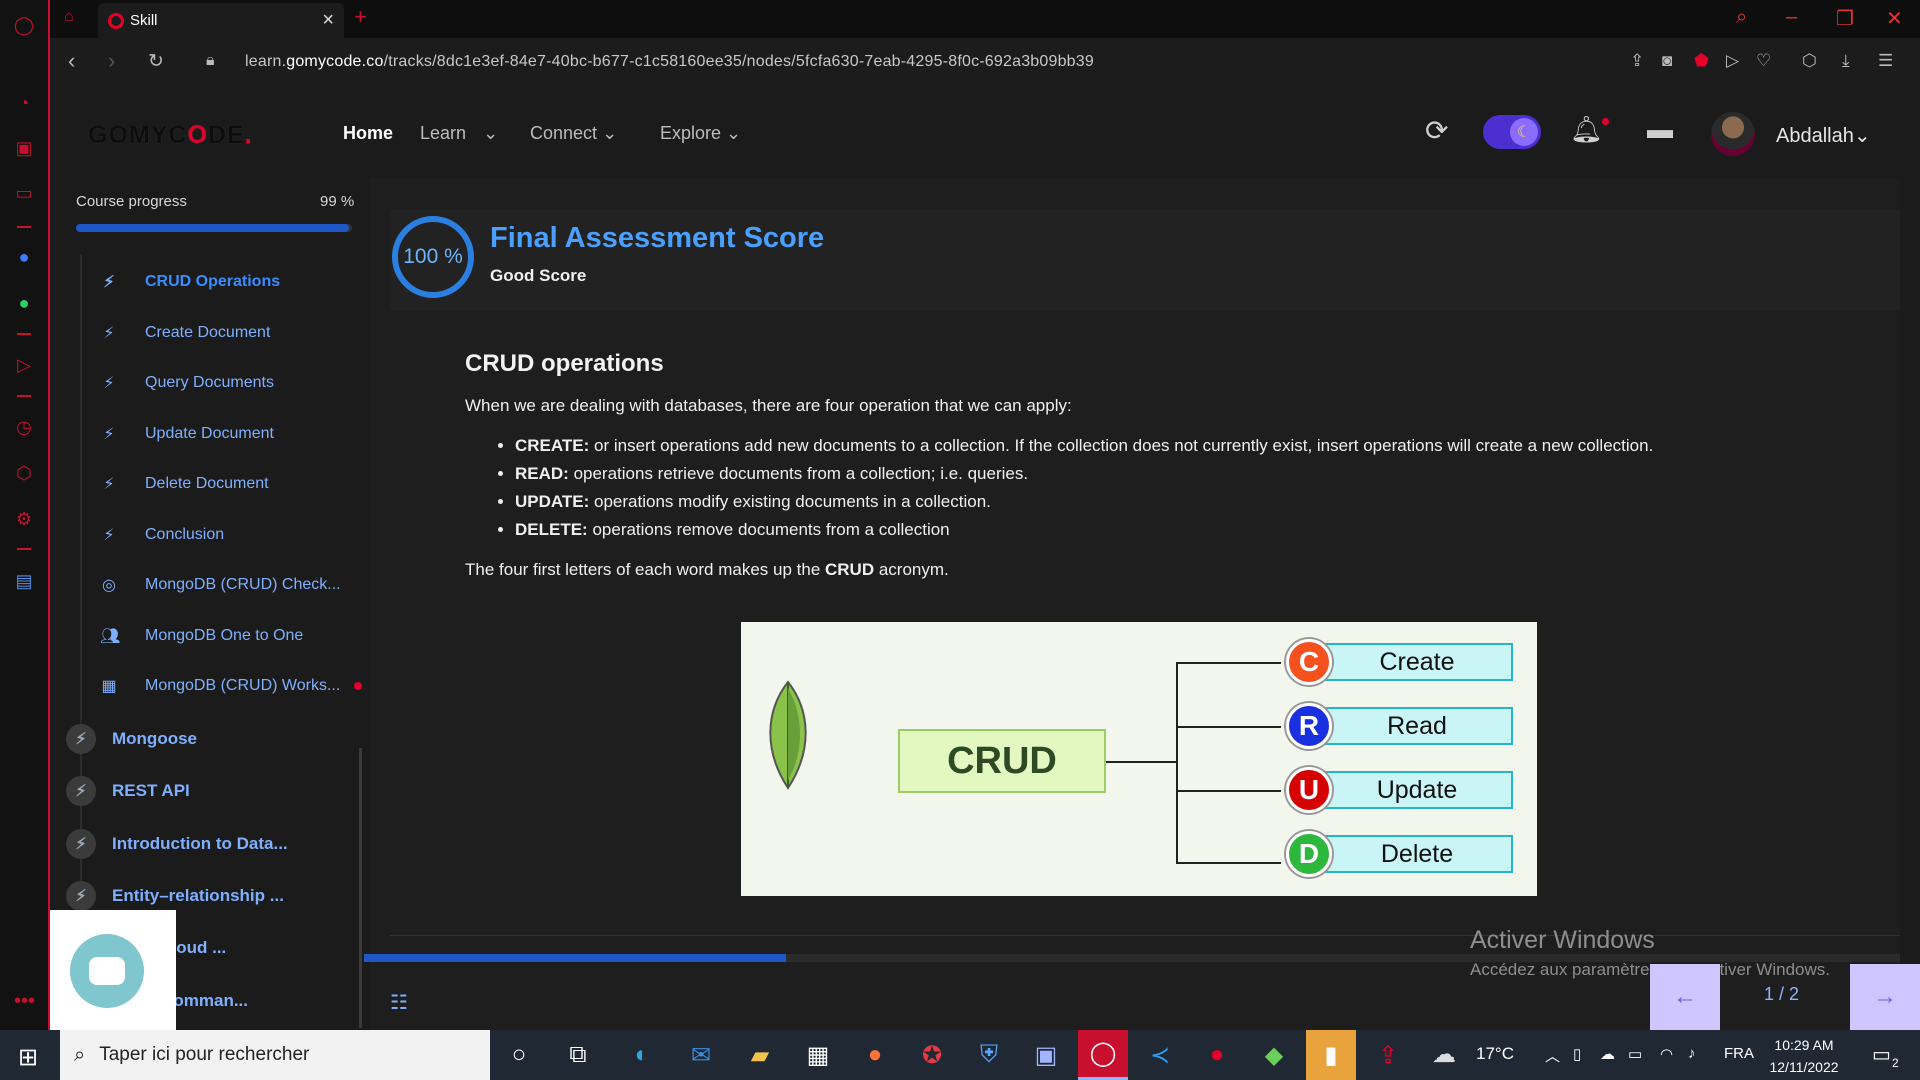 Image resolution: width=1920 pixels, height=1080 pixels. Describe the element at coordinates (578, 1055) in the screenshot. I see `task-view-icon: ⧉` at that location.